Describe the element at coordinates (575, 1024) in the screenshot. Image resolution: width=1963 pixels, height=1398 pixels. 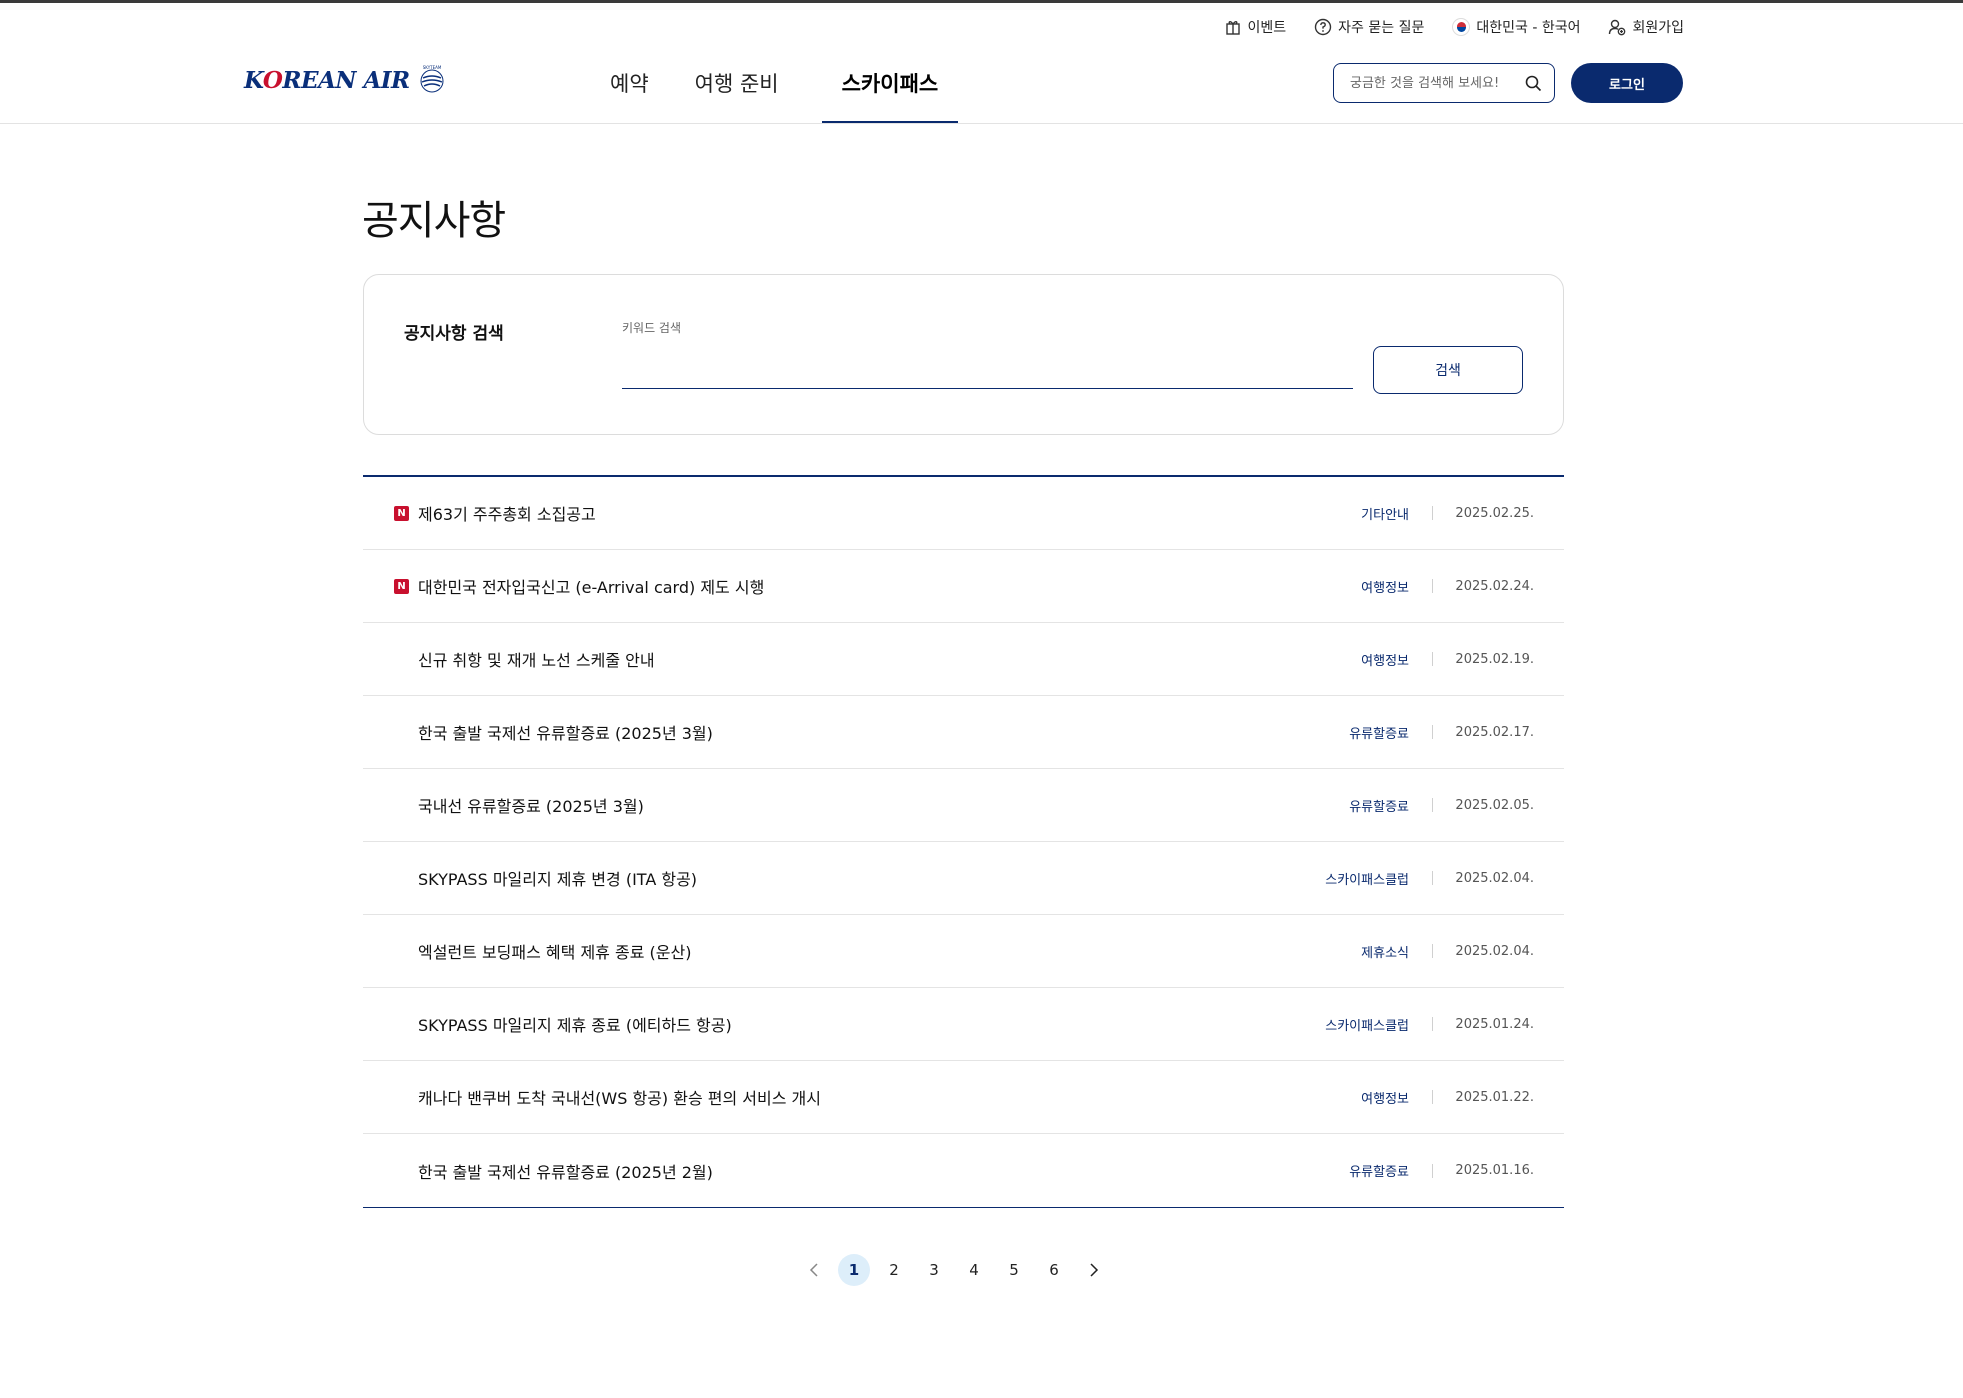
I see `notice-title: SKYPASS 마일리지 제휴 종료 (에티하드 항공)` at that location.